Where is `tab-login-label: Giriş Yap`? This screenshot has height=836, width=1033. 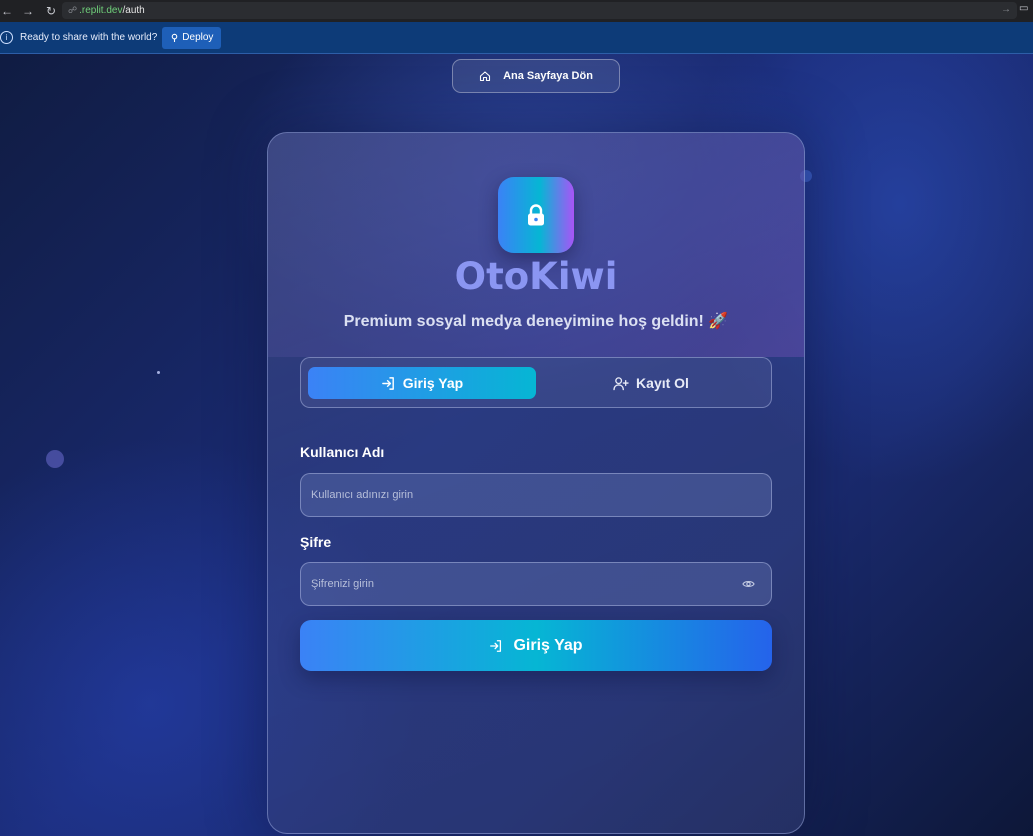 tab-login-label: Giriş Yap is located at coordinates (433, 383).